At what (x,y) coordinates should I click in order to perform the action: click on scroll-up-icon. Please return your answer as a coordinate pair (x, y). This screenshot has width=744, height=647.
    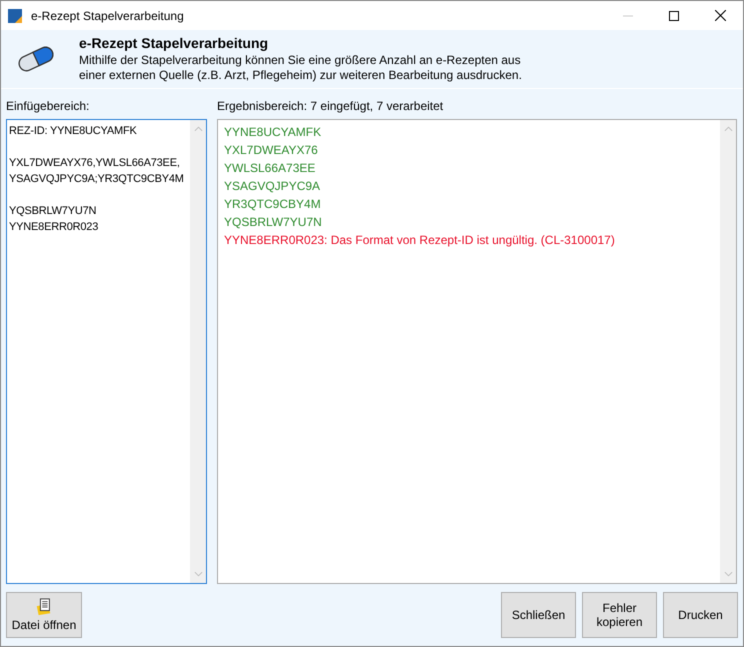
    Looking at the image, I should click on (728, 129).